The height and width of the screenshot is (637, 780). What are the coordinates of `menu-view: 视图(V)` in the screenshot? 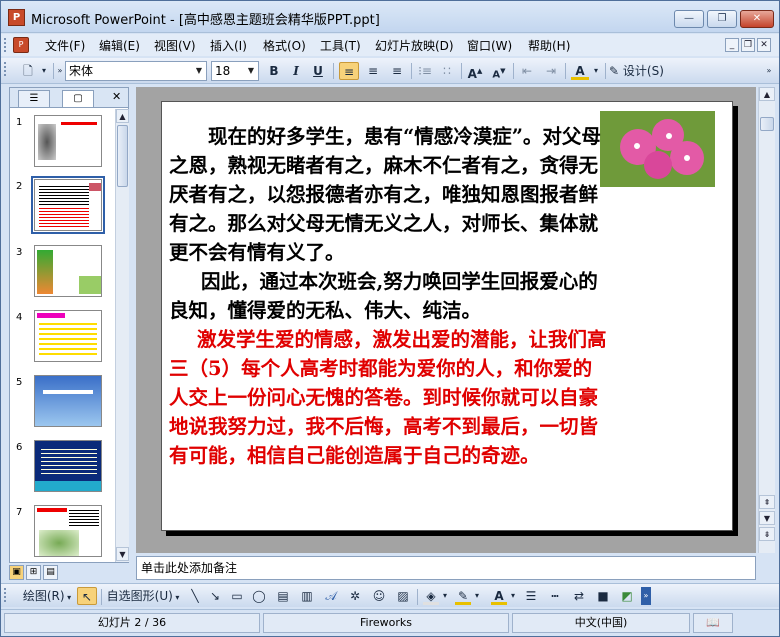 It's located at (175, 45).